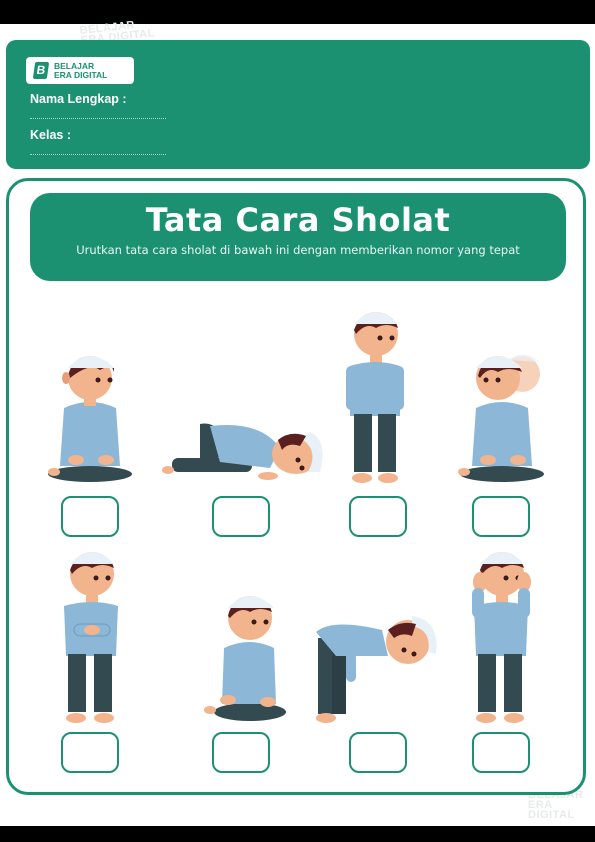 Image resolution: width=595 pixels, height=842 pixels. Describe the element at coordinates (81, 74) in the screenshot. I see `brand-name-line2: ERA DIGITAL` at that location.